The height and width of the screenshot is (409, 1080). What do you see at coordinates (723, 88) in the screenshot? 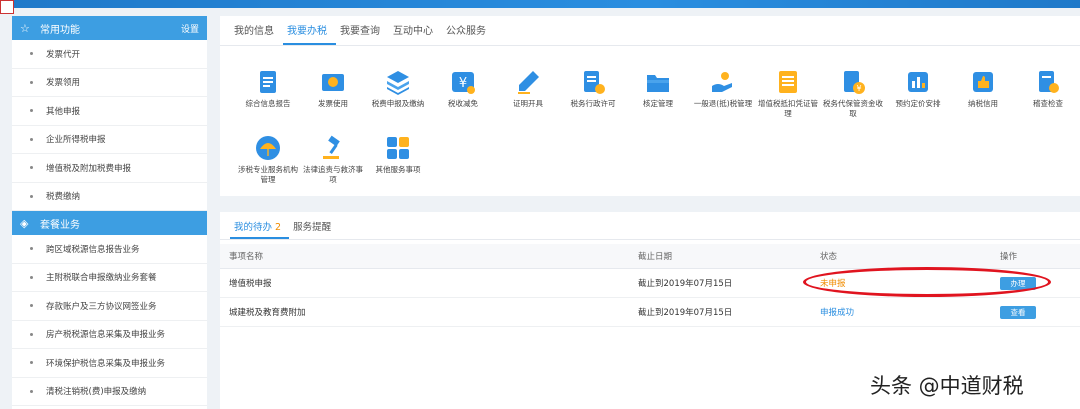
I see `function-refund: 一般退(抵)税管理` at bounding box center [723, 88].